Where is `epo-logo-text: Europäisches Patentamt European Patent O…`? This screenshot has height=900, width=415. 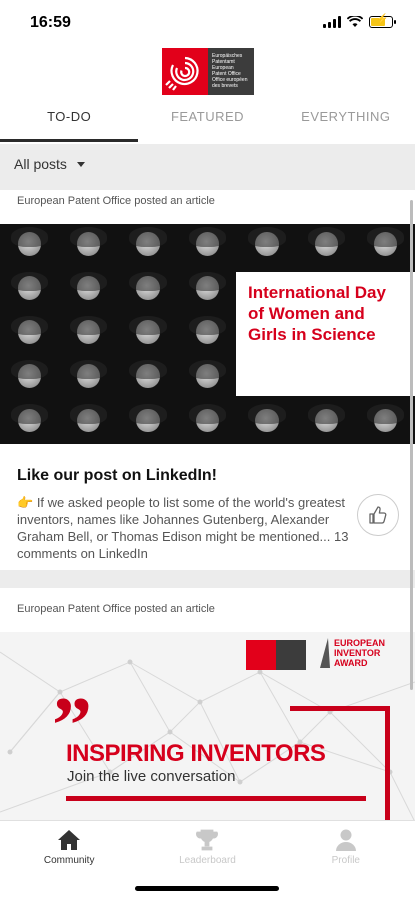
epo-logo-text: Europäisches Patentamt European Patent O… is located at coordinates (231, 71).